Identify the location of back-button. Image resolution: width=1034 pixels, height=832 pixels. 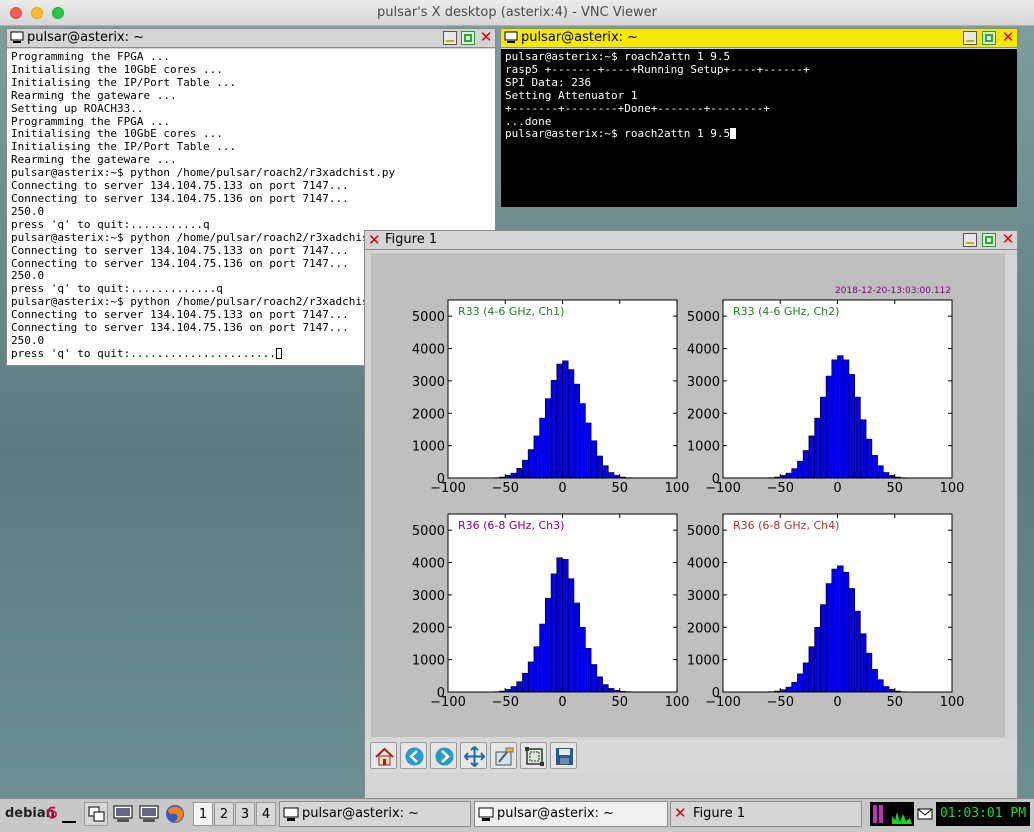
(413, 755).